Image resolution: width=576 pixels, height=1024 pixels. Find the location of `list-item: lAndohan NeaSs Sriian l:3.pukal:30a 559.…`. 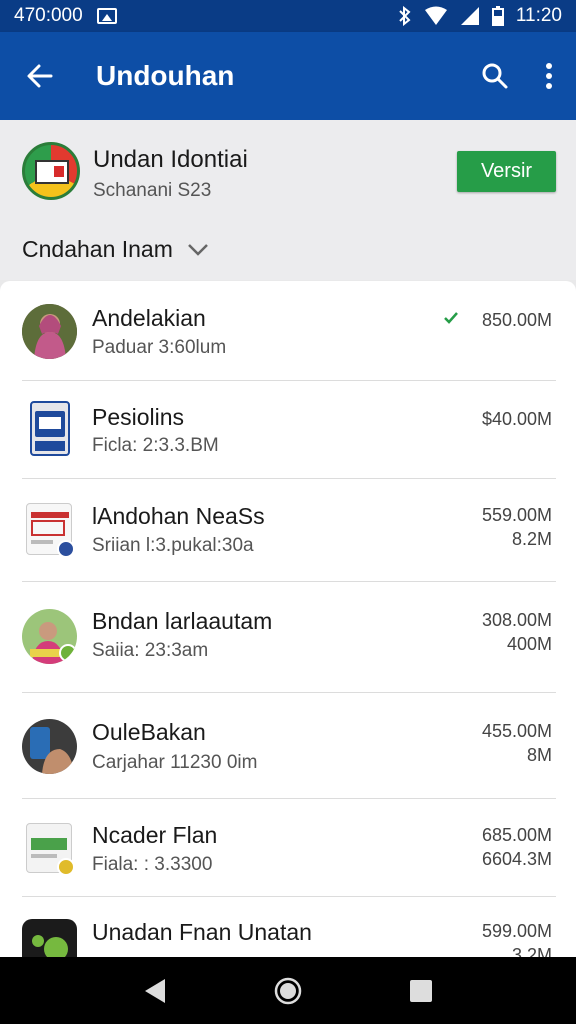

list-item: lAndohan NeaSs Sriian l:3.pukal:30a 559.… is located at coordinates (288, 530).